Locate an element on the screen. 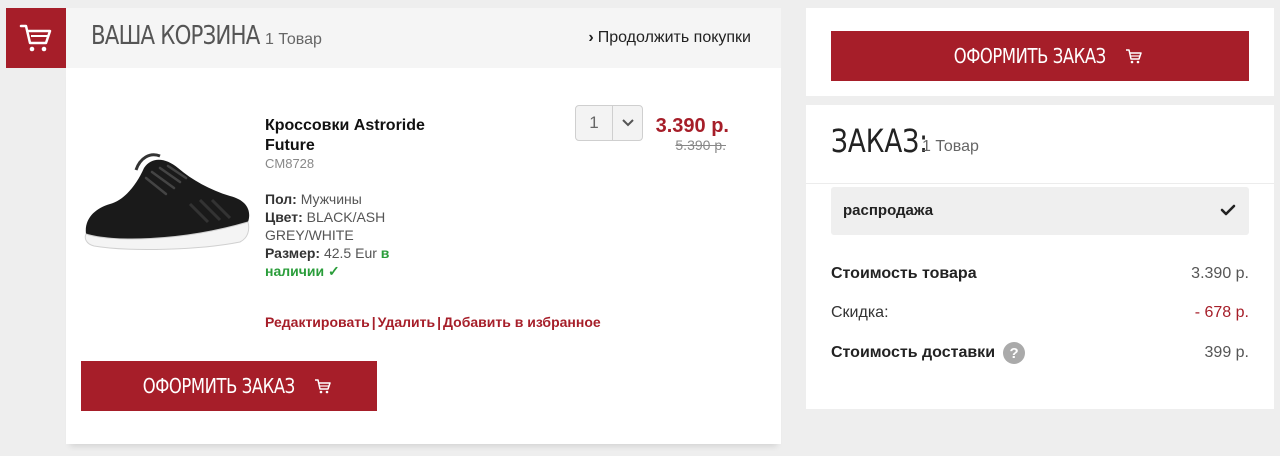 Image resolution: width=1280 pixels, height=456 pixels. order-item-count: 1 Товар is located at coordinates (950, 146).